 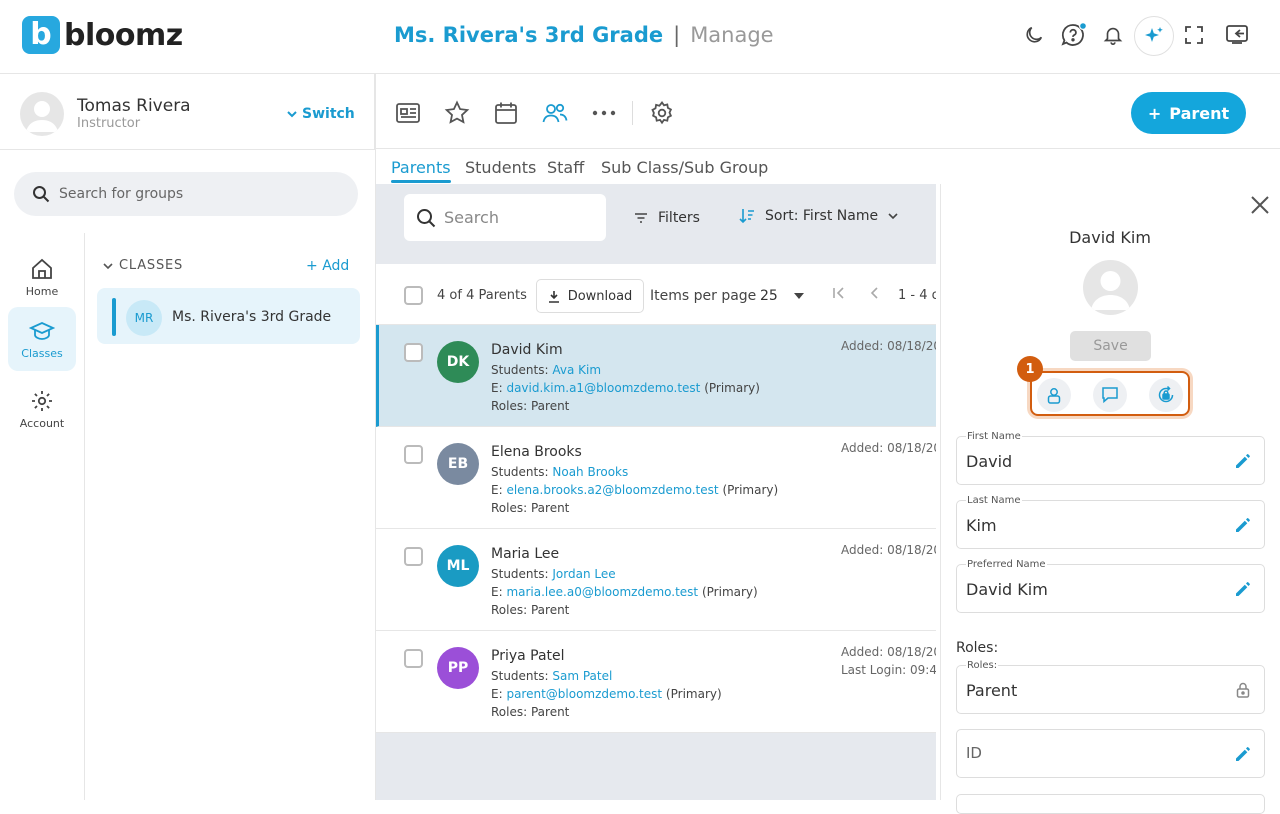 What do you see at coordinates (602, 592) in the screenshot?
I see `email-link: maria.lee.a0@bloomzdemo.test` at bounding box center [602, 592].